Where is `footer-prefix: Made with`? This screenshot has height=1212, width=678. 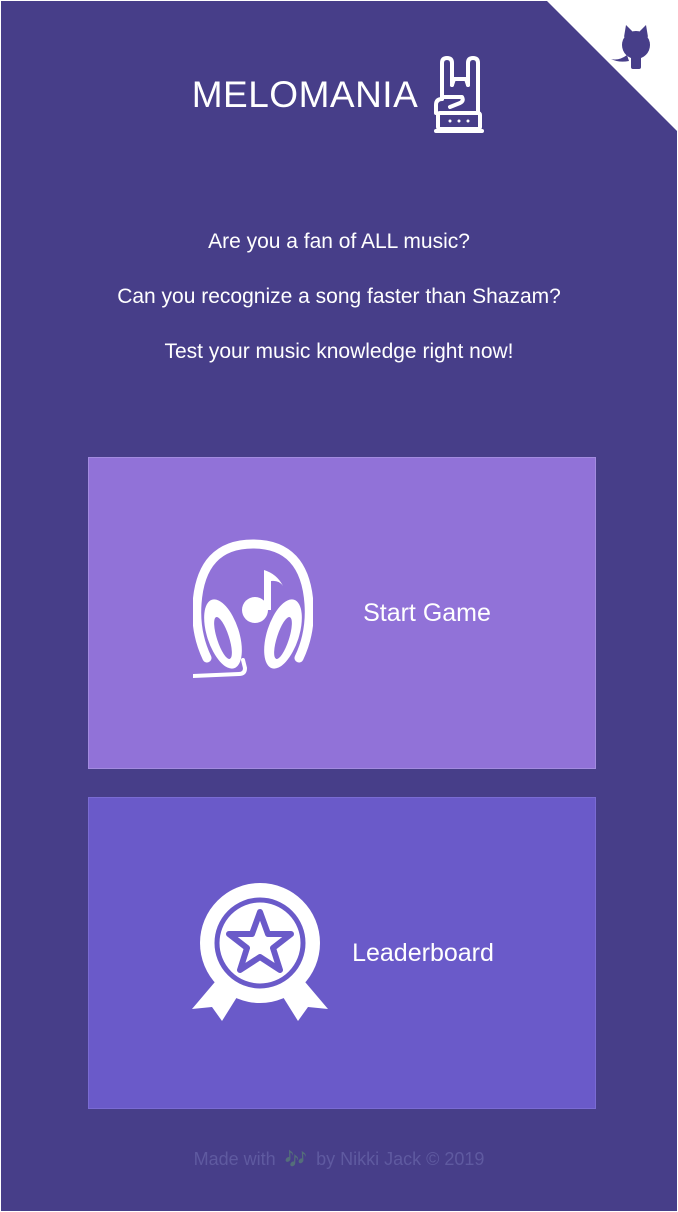 footer-prefix: Made with is located at coordinates (234, 1159).